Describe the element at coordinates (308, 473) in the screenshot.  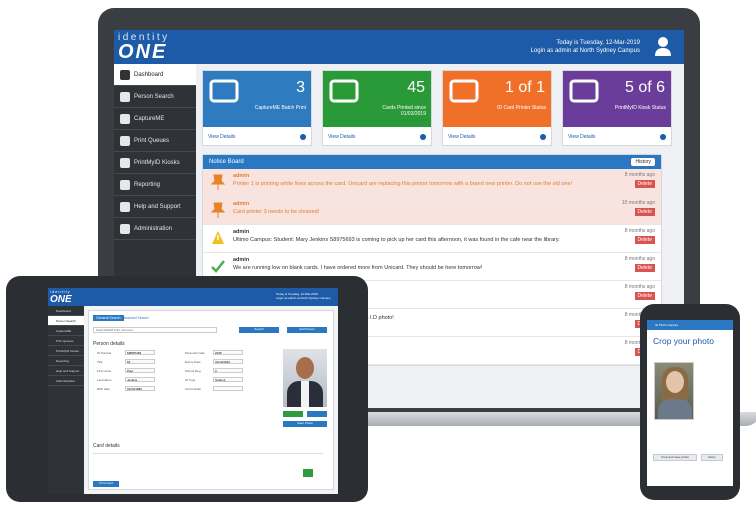
I see `card-status-ok` at that location.